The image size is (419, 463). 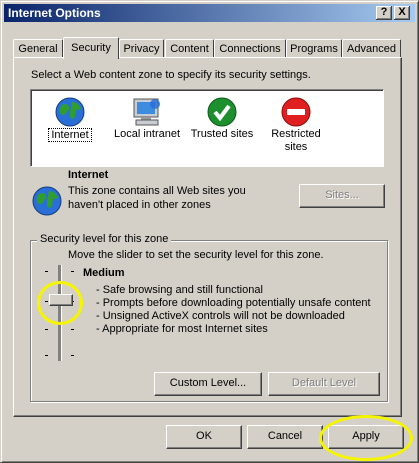 What do you see at coordinates (70, 135) in the screenshot?
I see `zone-label-internet: Internet` at bounding box center [70, 135].